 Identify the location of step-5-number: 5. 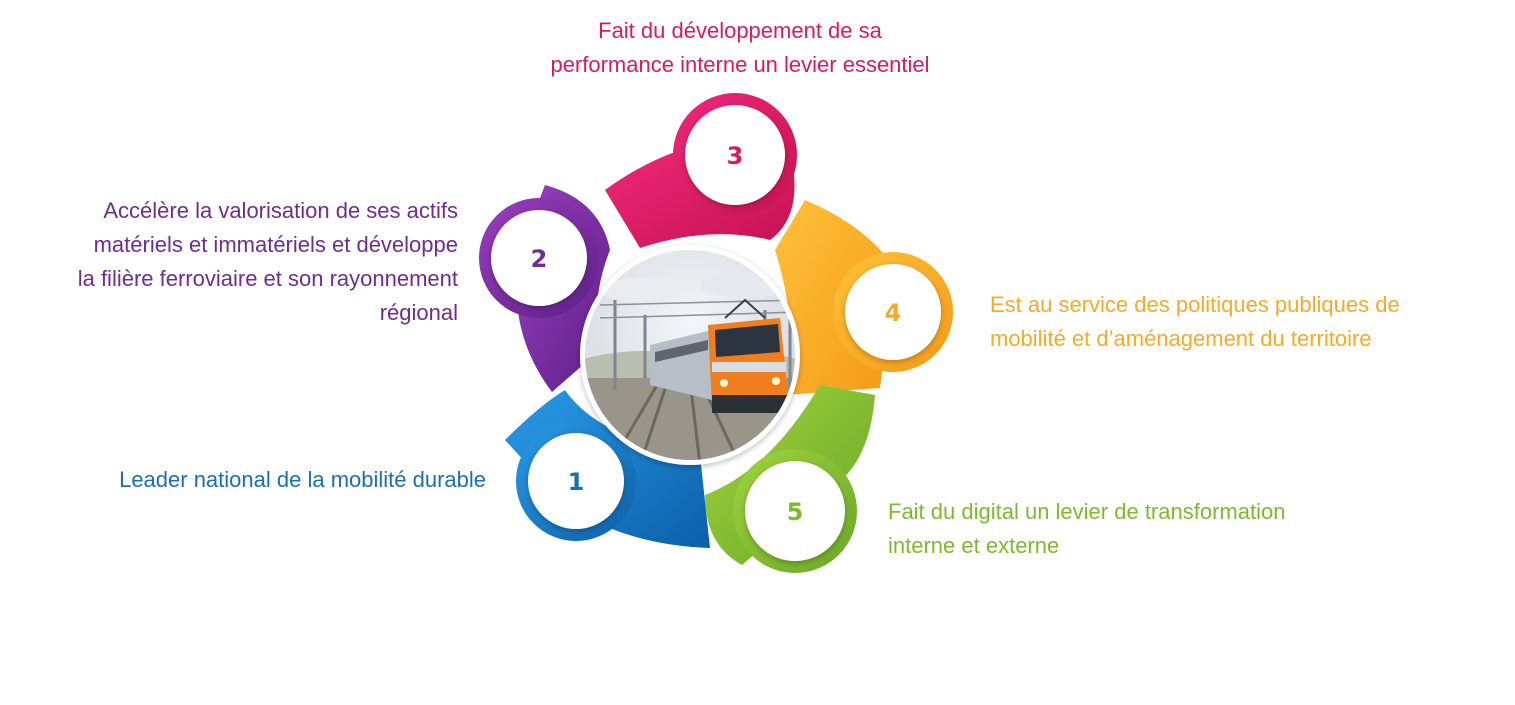
(795, 512).